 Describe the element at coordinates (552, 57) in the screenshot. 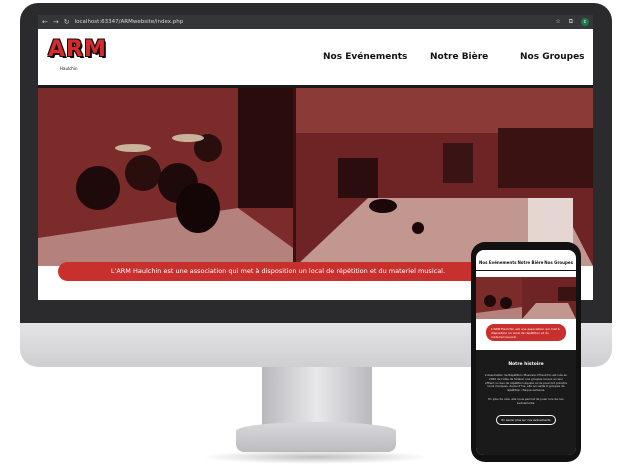

I see `nav-groups: Nos Groupes` at that location.